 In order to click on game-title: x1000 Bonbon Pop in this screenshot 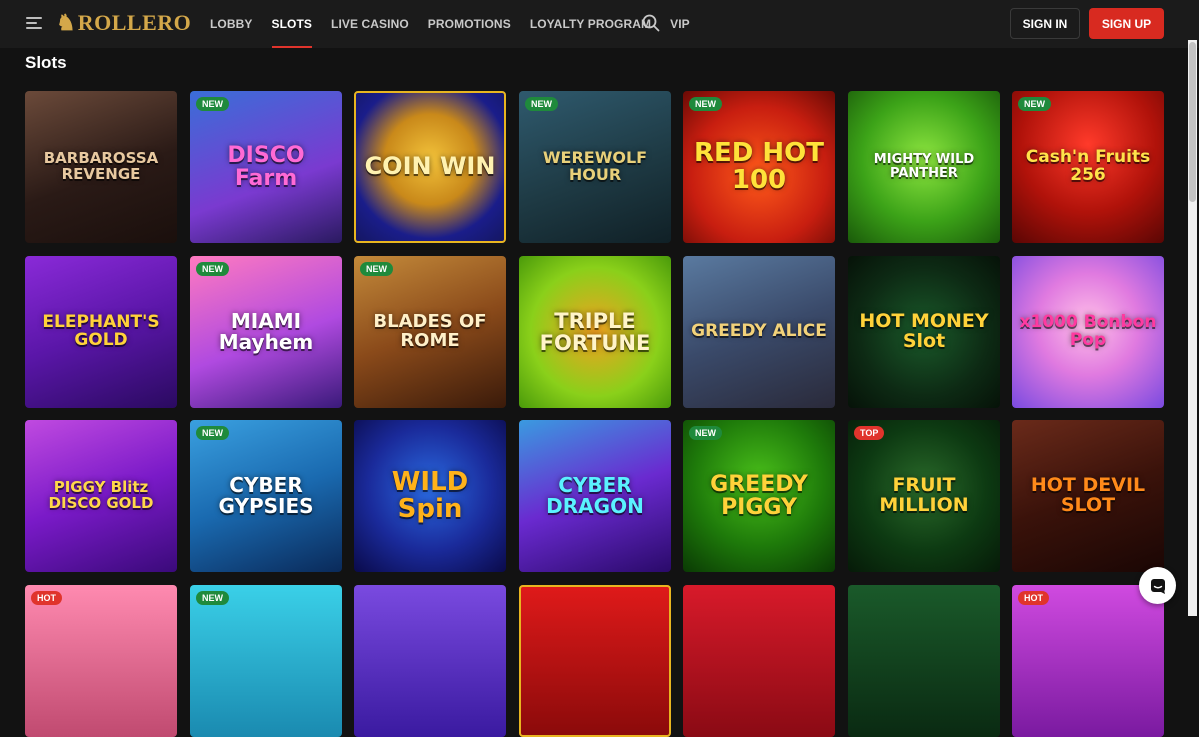, I will do `click(1088, 331)`.